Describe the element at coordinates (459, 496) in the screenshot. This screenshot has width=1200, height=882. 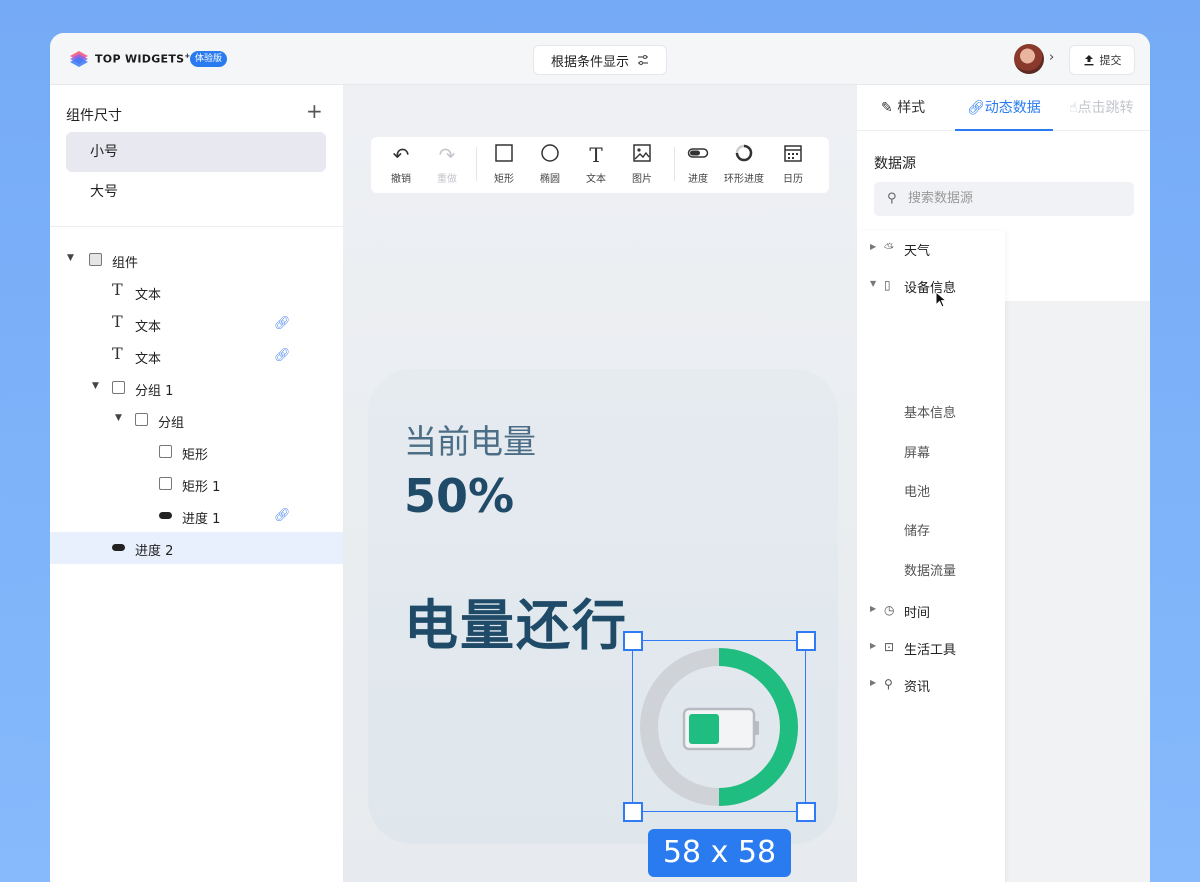
I see `widget-percent: 50%` at that location.